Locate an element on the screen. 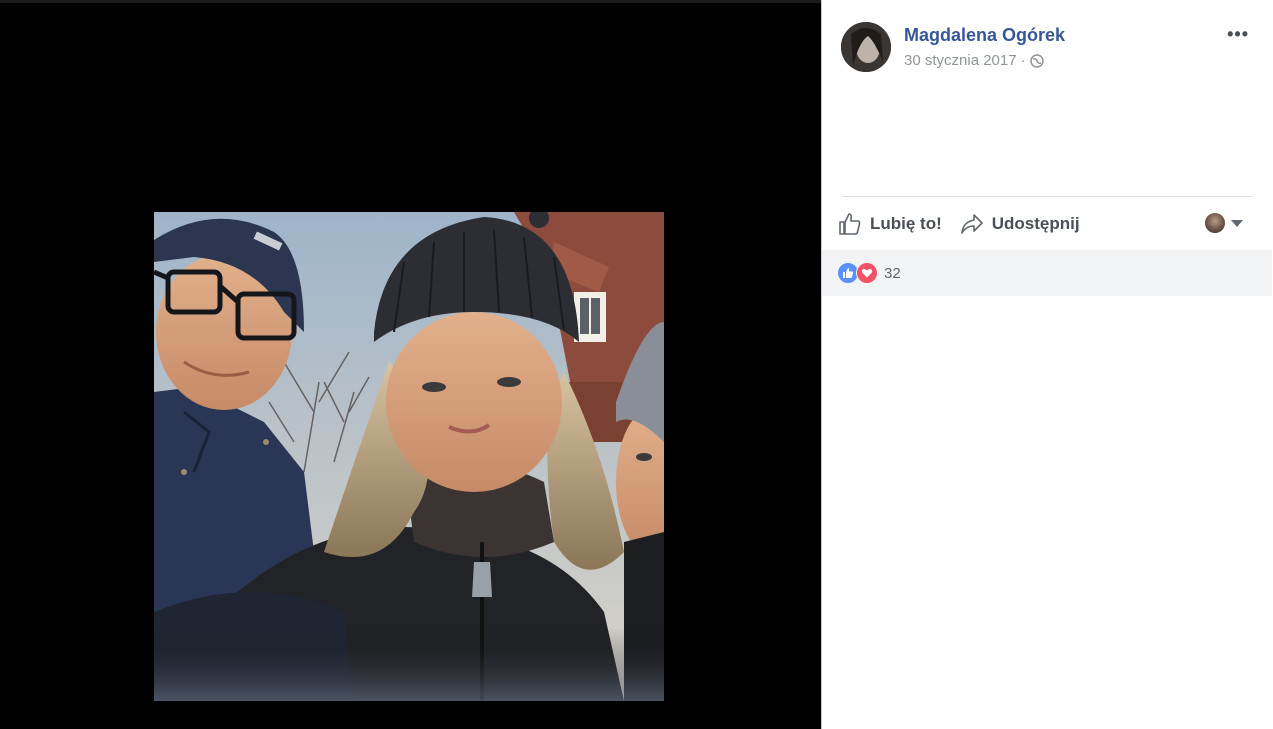 This screenshot has width=1273, height=729. author-name-link: Magdalena Ogórek is located at coordinates (984, 35).